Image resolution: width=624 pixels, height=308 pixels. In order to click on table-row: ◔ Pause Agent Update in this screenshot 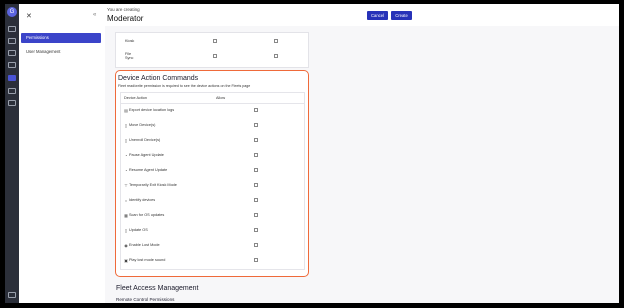, I will do `click(212, 156)`.